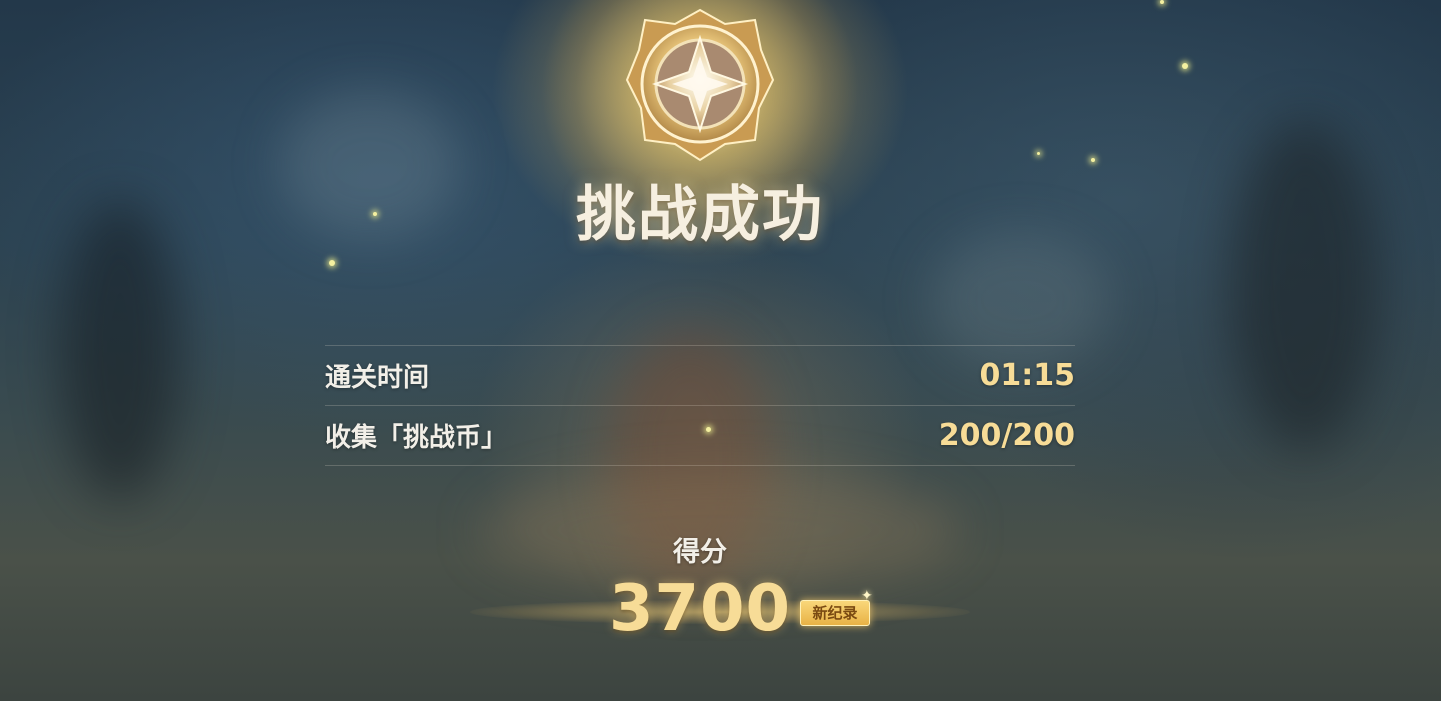  I want to click on new-record-badge: 新纪录, so click(835, 613).